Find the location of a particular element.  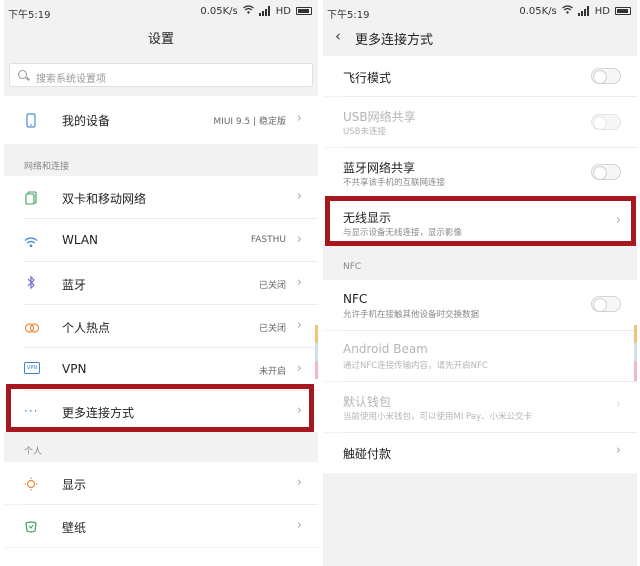

nfc-toggle is located at coordinates (606, 304).